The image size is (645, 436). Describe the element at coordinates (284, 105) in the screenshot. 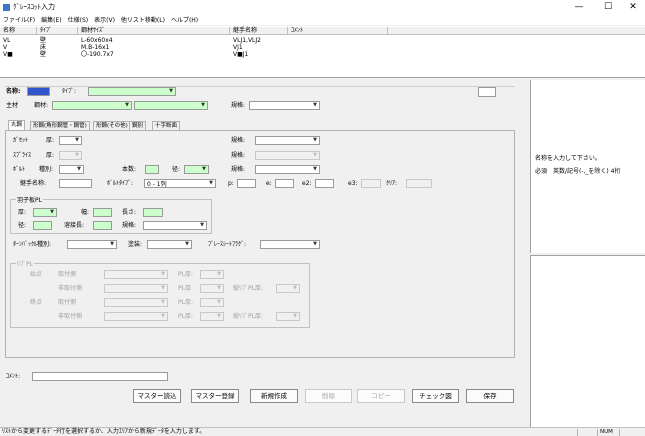

I see `spec-select: ▼` at that location.